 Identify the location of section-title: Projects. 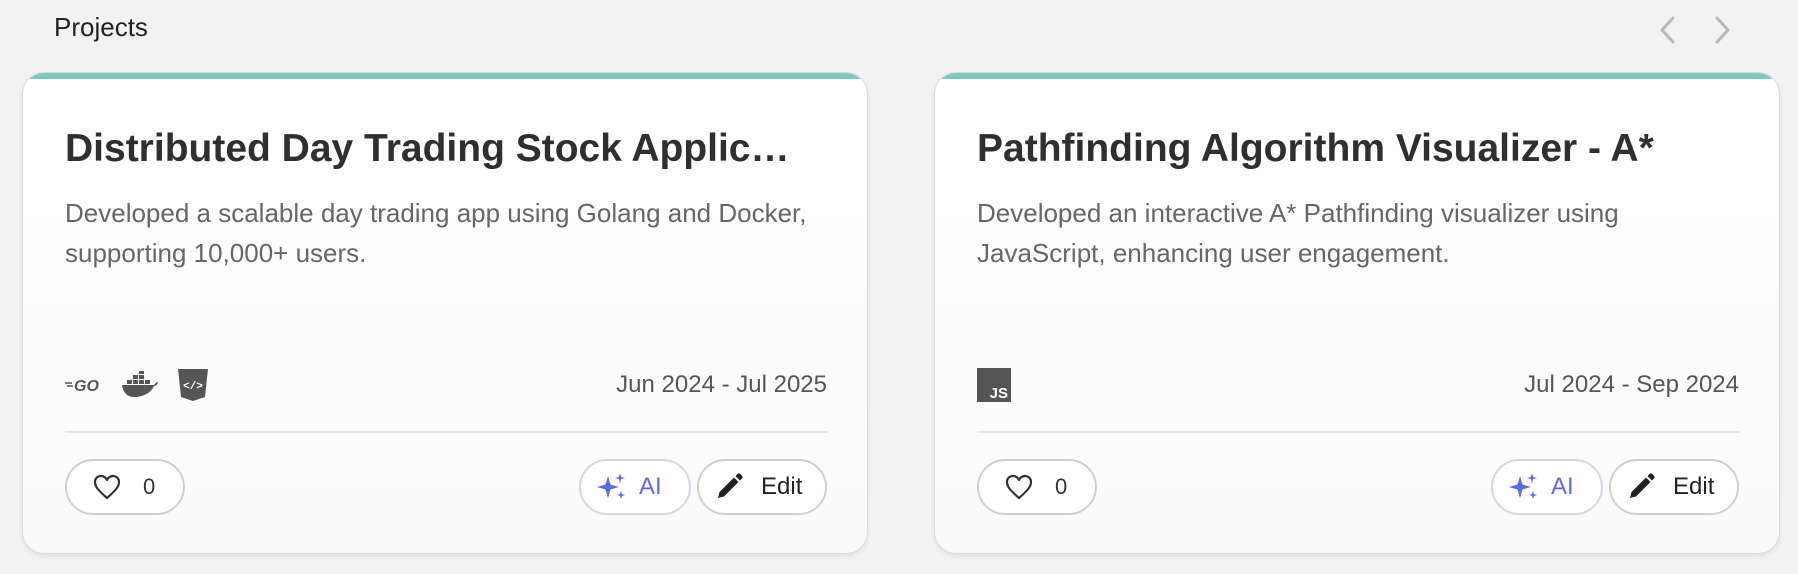
(101, 27).